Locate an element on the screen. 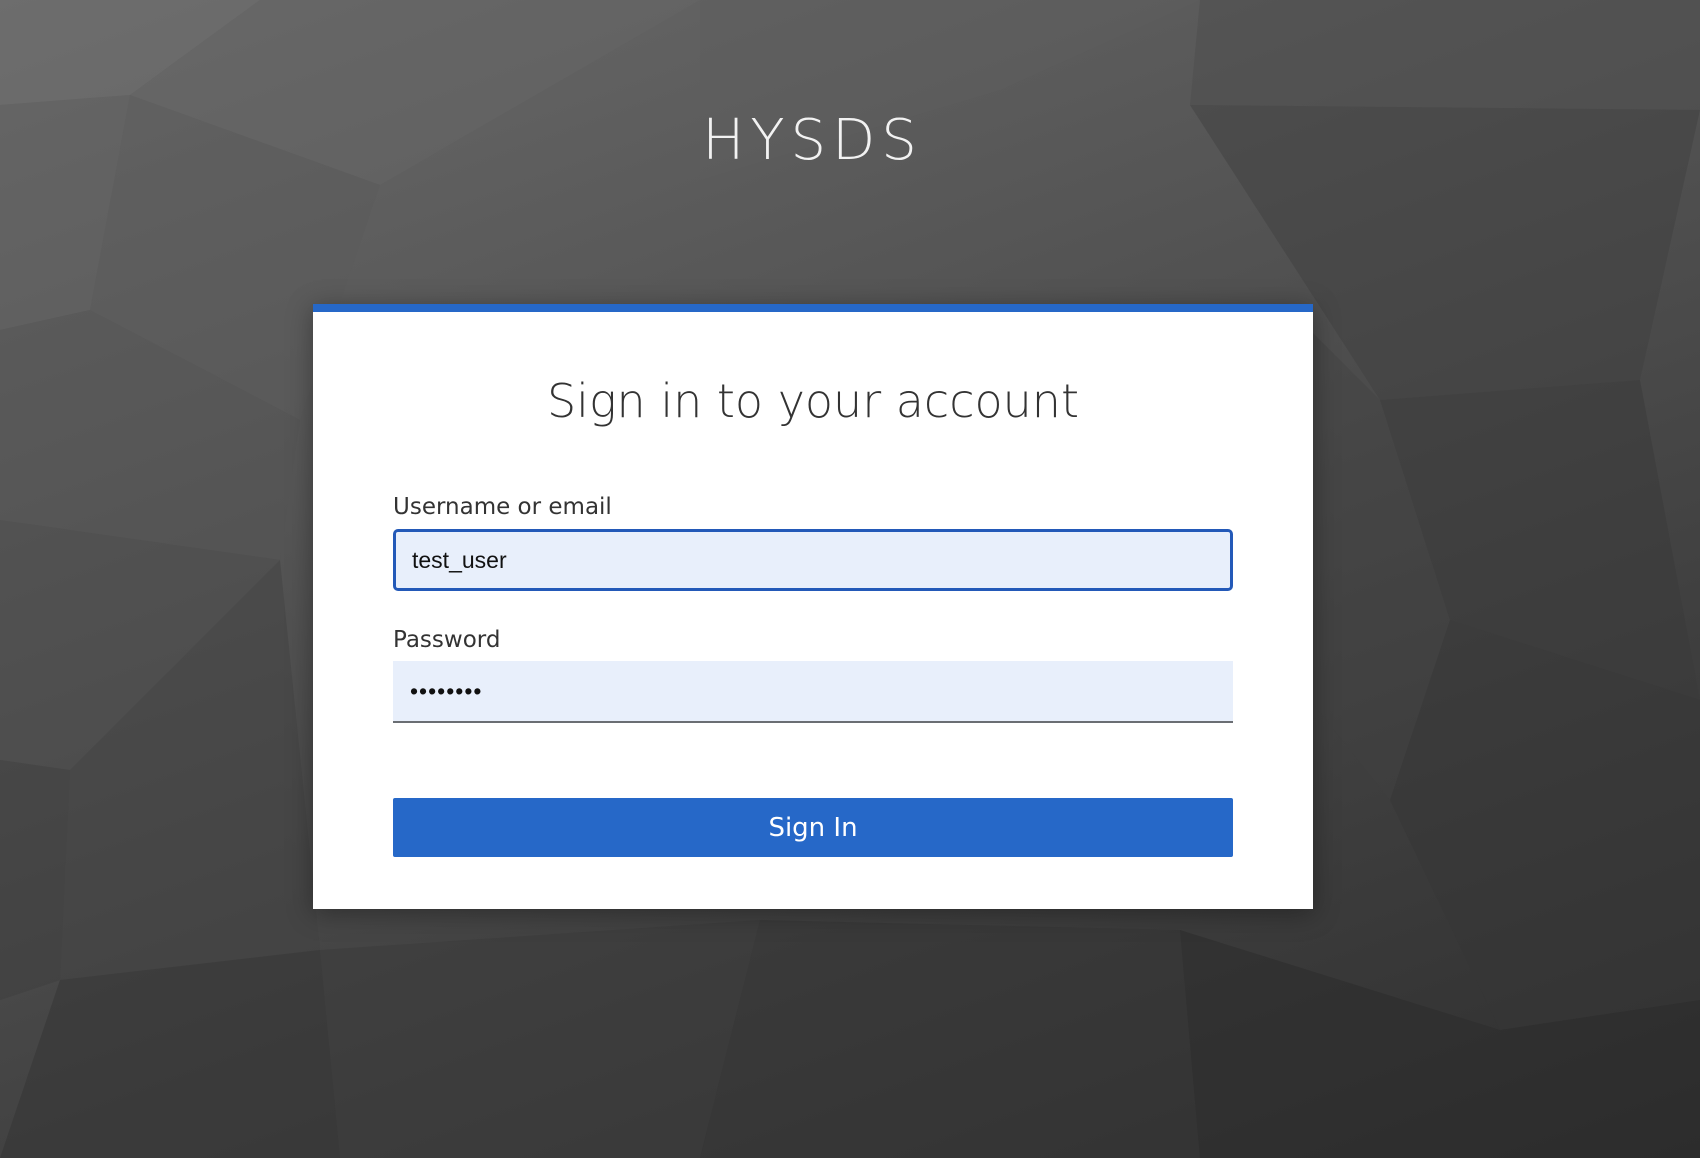 The height and width of the screenshot is (1158, 1700). sign-in-button: Sign In is located at coordinates (813, 827).